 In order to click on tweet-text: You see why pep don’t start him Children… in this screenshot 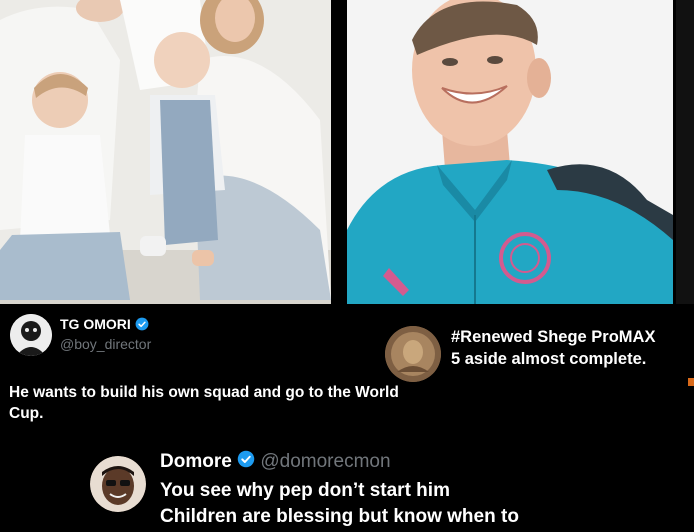, I will do `click(420, 504)`.